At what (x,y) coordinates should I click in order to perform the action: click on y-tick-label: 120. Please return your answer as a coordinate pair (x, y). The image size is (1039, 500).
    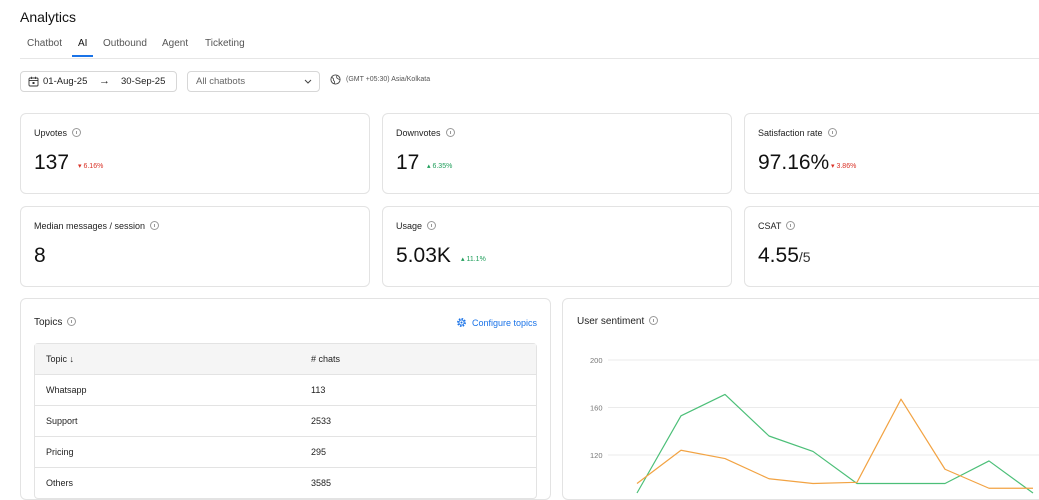
    Looking at the image, I should click on (596, 455).